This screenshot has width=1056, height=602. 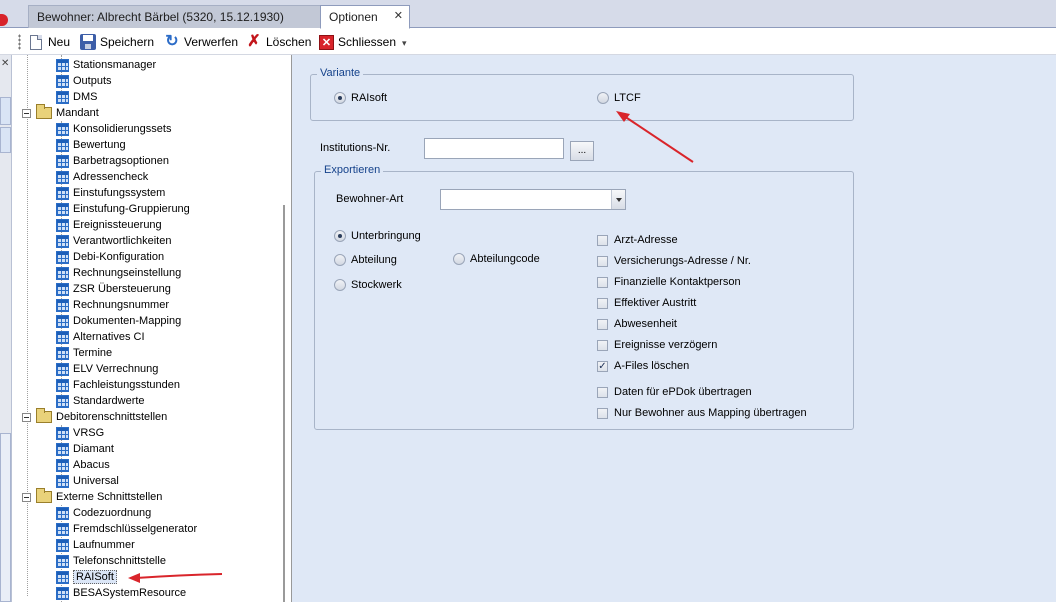 I want to click on tree-group-debitorenschnittstellen: Debitorenschnittstellen, so click(x=94, y=416).